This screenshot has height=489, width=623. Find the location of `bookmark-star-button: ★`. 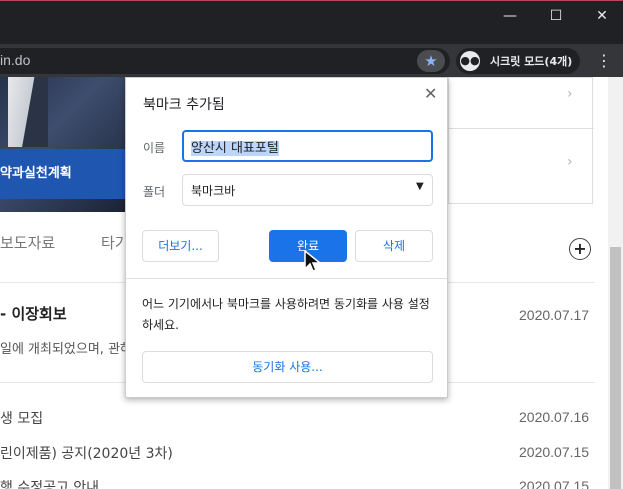

bookmark-star-button: ★ is located at coordinates (431, 61).